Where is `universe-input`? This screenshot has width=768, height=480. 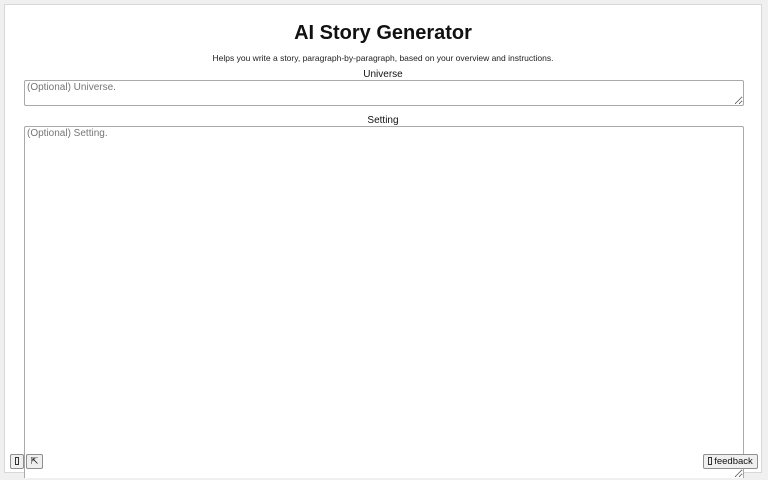 universe-input is located at coordinates (384, 93).